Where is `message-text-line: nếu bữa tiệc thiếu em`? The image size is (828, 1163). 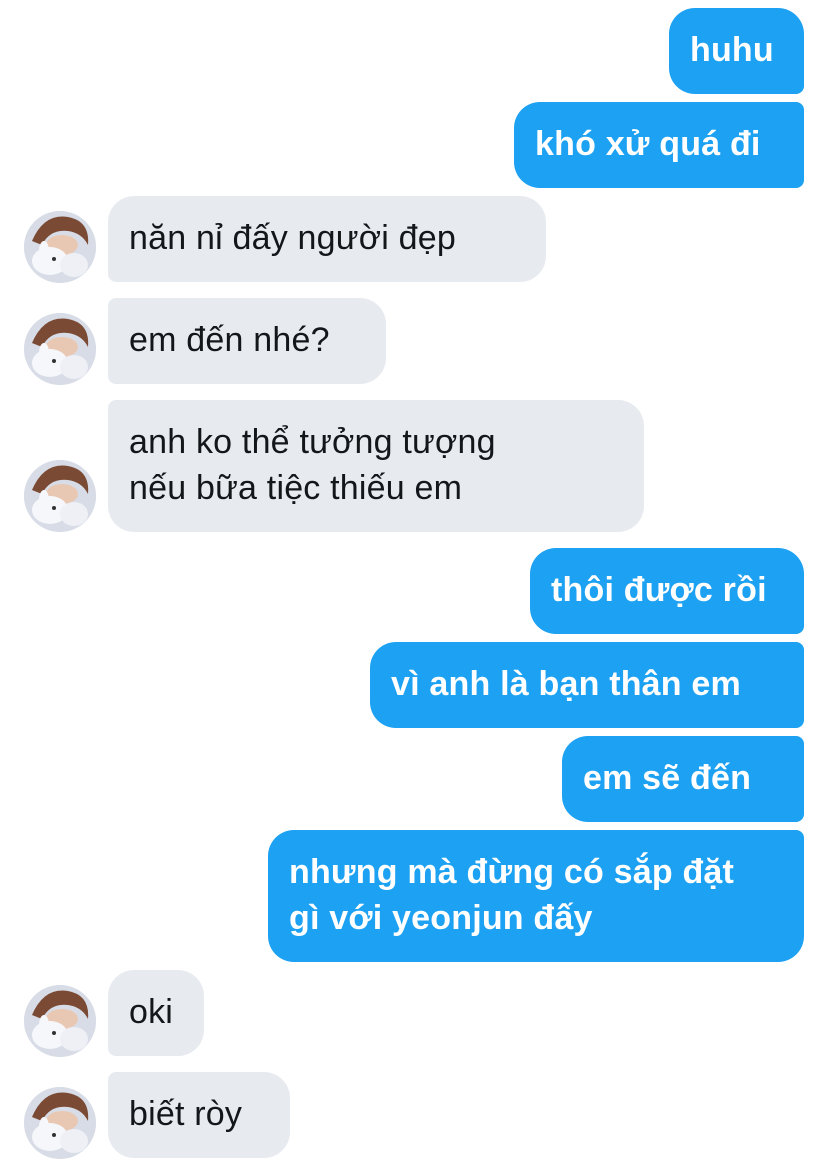
message-text-line: nếu bữa tiệc thiếu em is located at coordinates (296, 488).